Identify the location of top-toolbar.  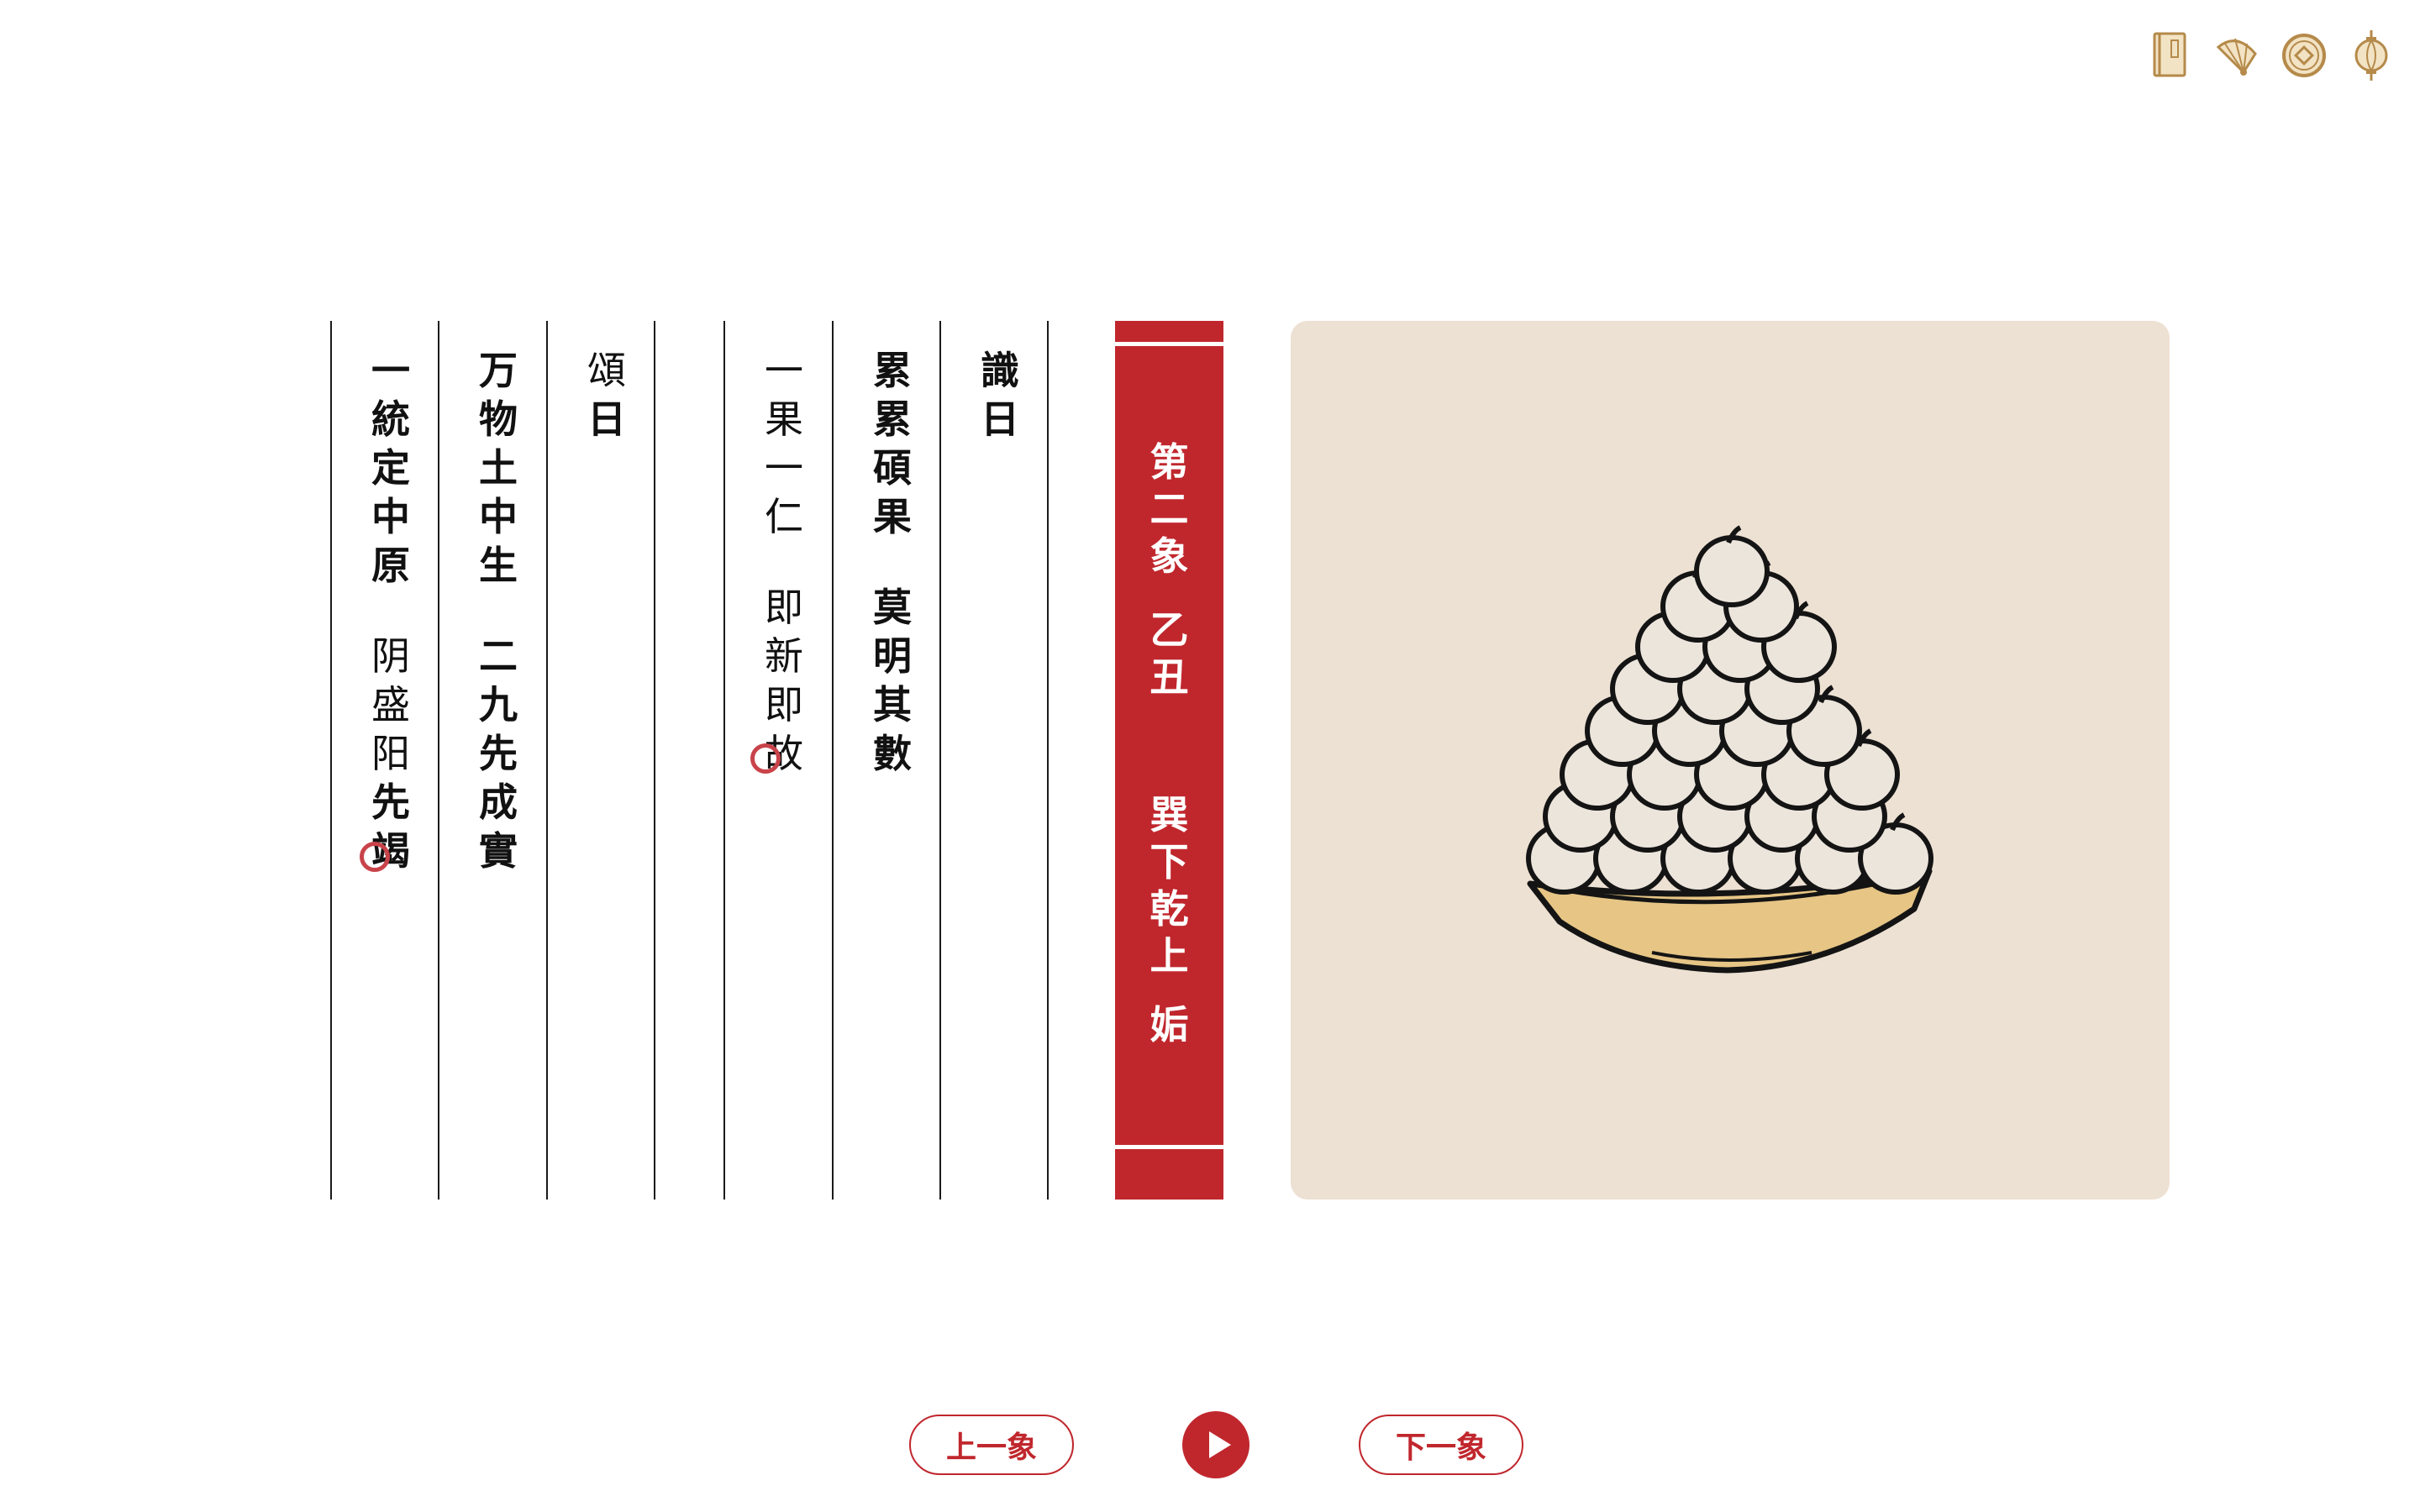
(2281, 58).